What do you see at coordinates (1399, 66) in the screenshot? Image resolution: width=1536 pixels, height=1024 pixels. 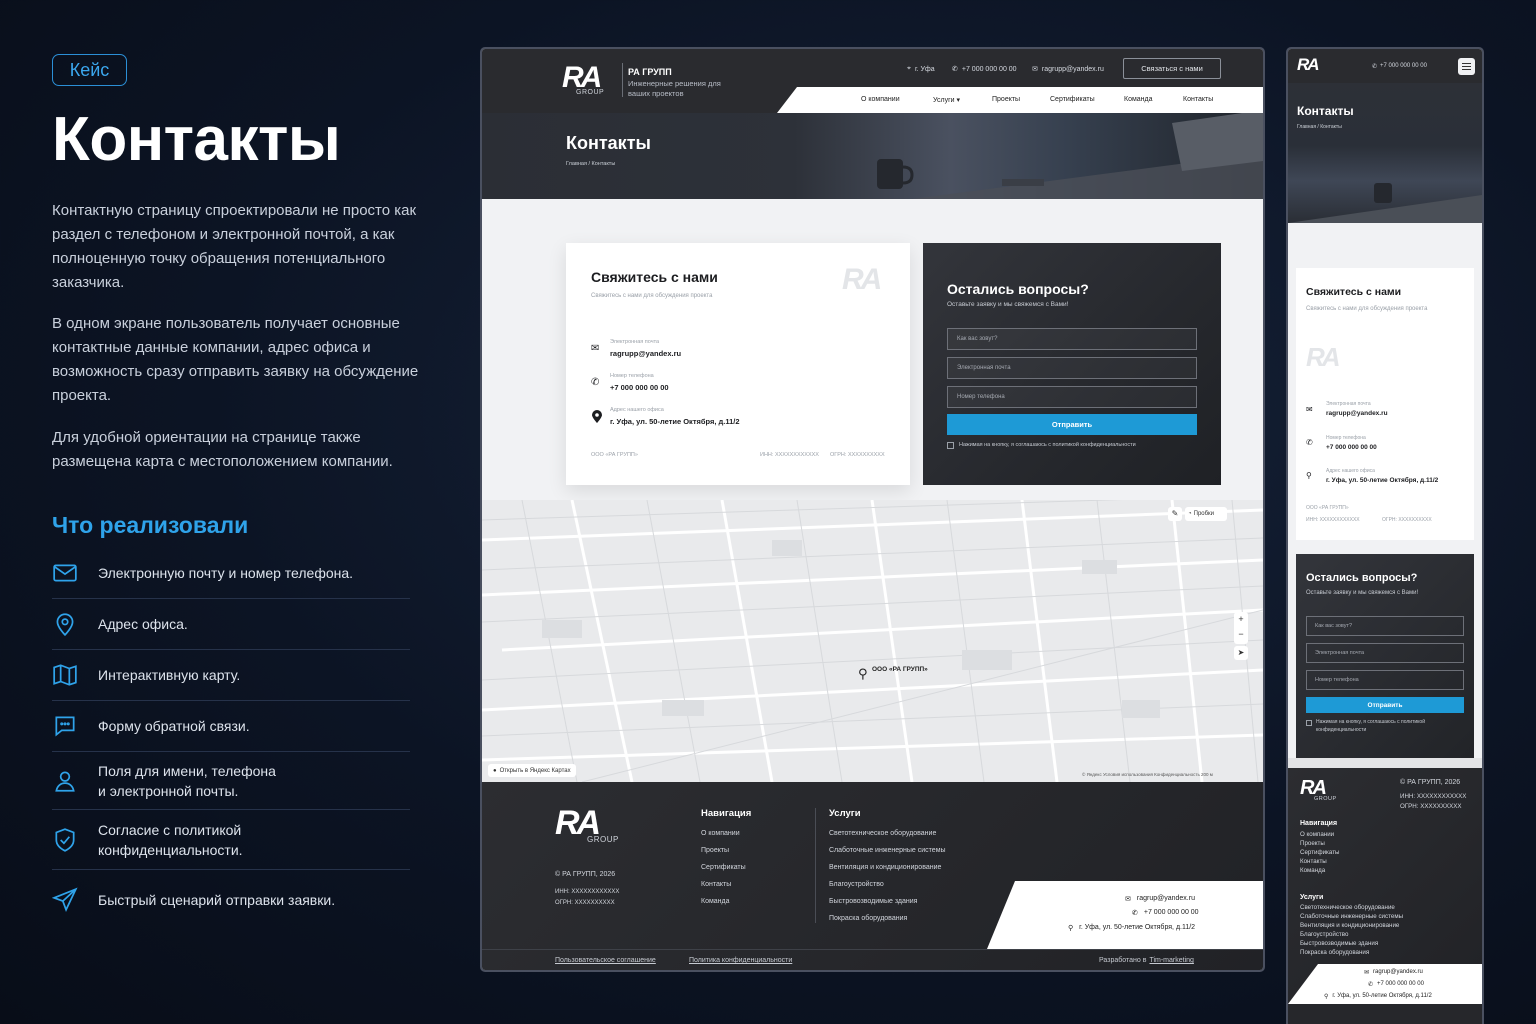 I see `mobile-phone: ✆ +7 000 000 00 00` at bounding box center [1399, 66].